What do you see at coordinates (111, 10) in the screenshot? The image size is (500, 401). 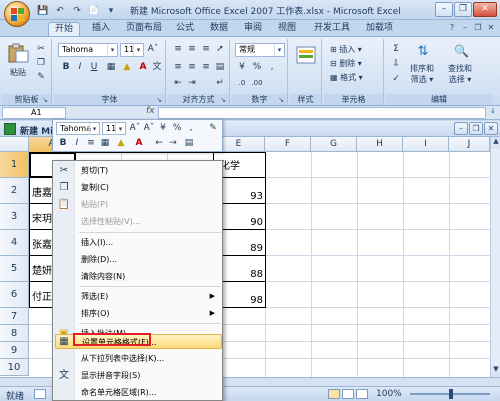 I see `qat-dropdown-icon: ▾` at bounding box center [111, 10].